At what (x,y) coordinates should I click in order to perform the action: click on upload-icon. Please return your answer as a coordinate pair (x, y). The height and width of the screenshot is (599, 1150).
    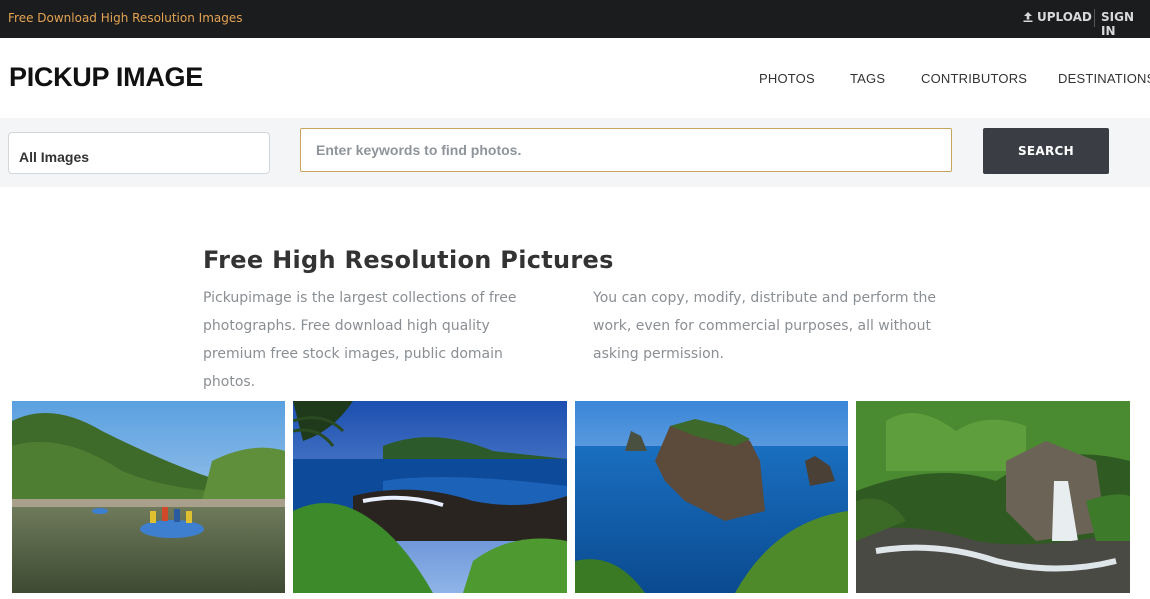
    Looking at the image, I should click on (1028, 17).